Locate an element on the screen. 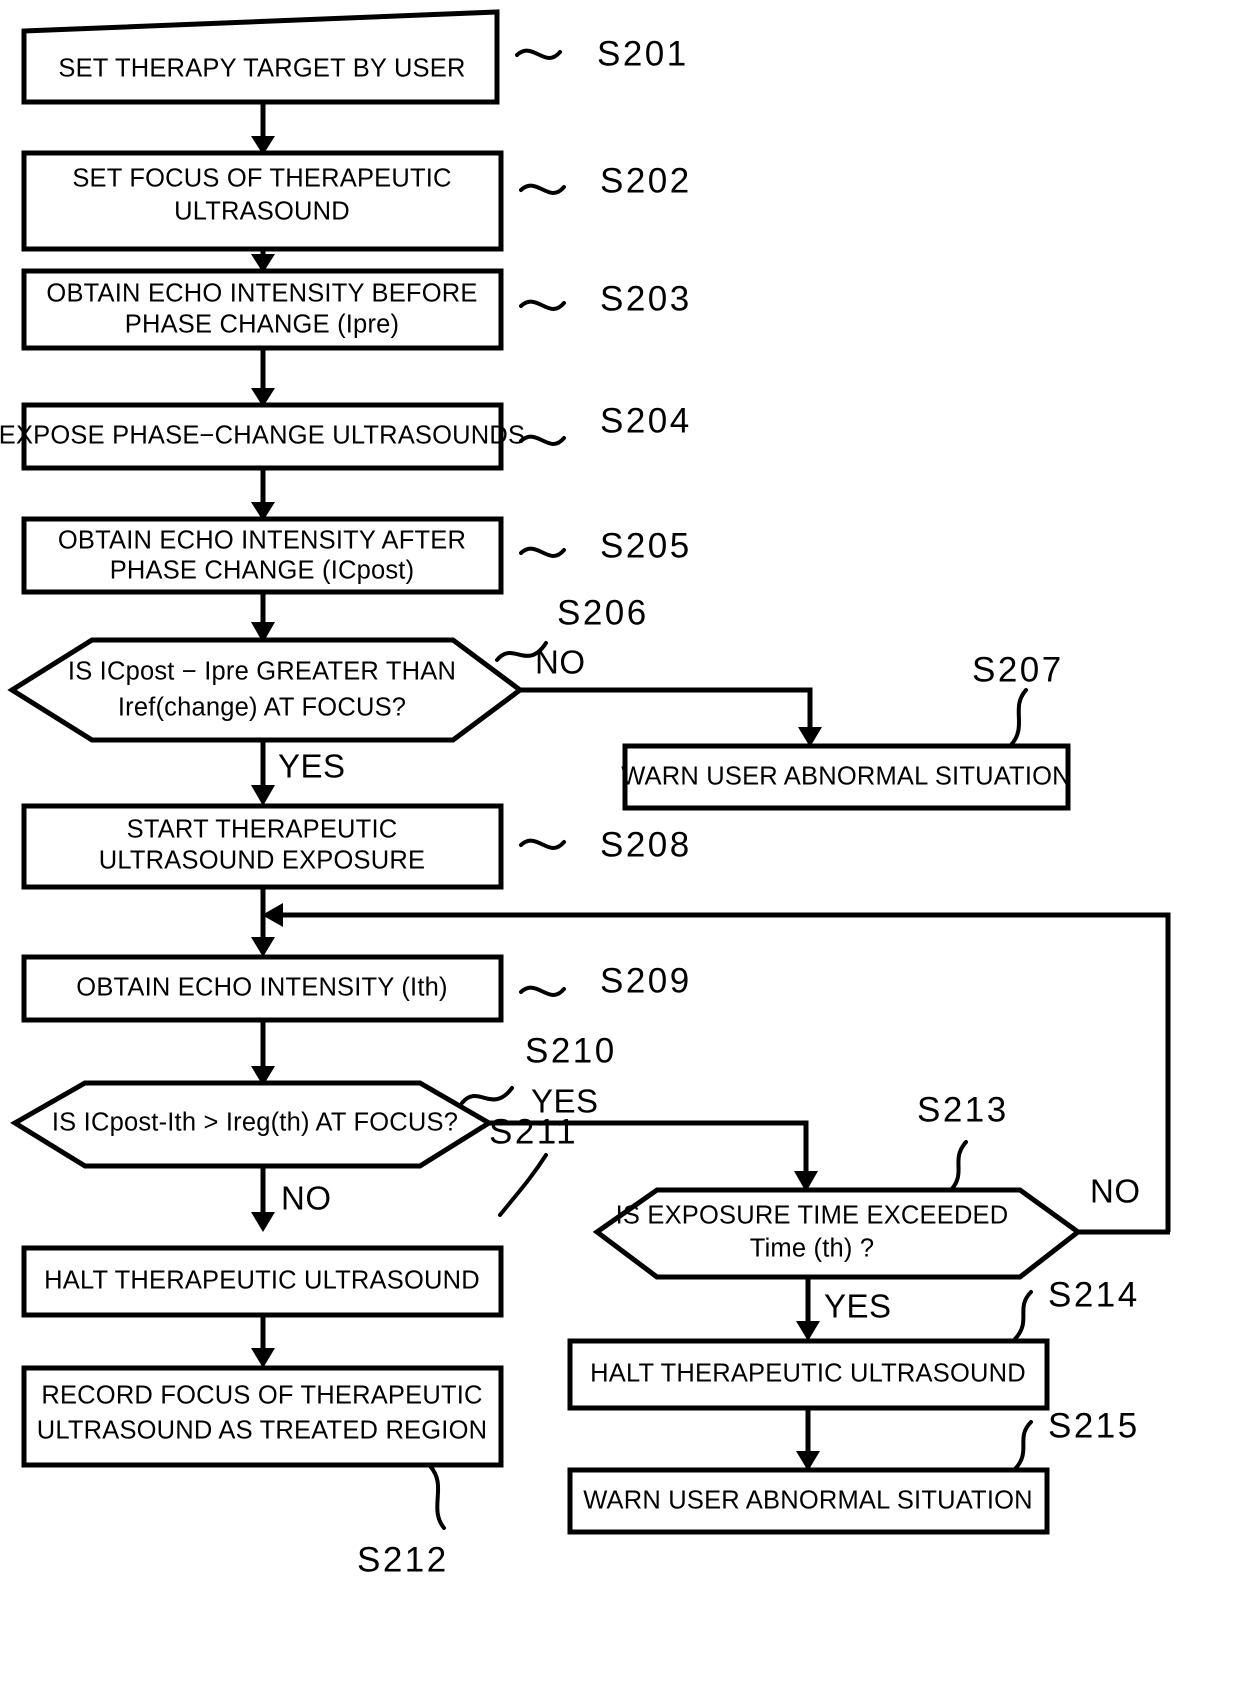 This screenshot has height=1682, width=1240. s209-leader is located at coordinates (542, 991).